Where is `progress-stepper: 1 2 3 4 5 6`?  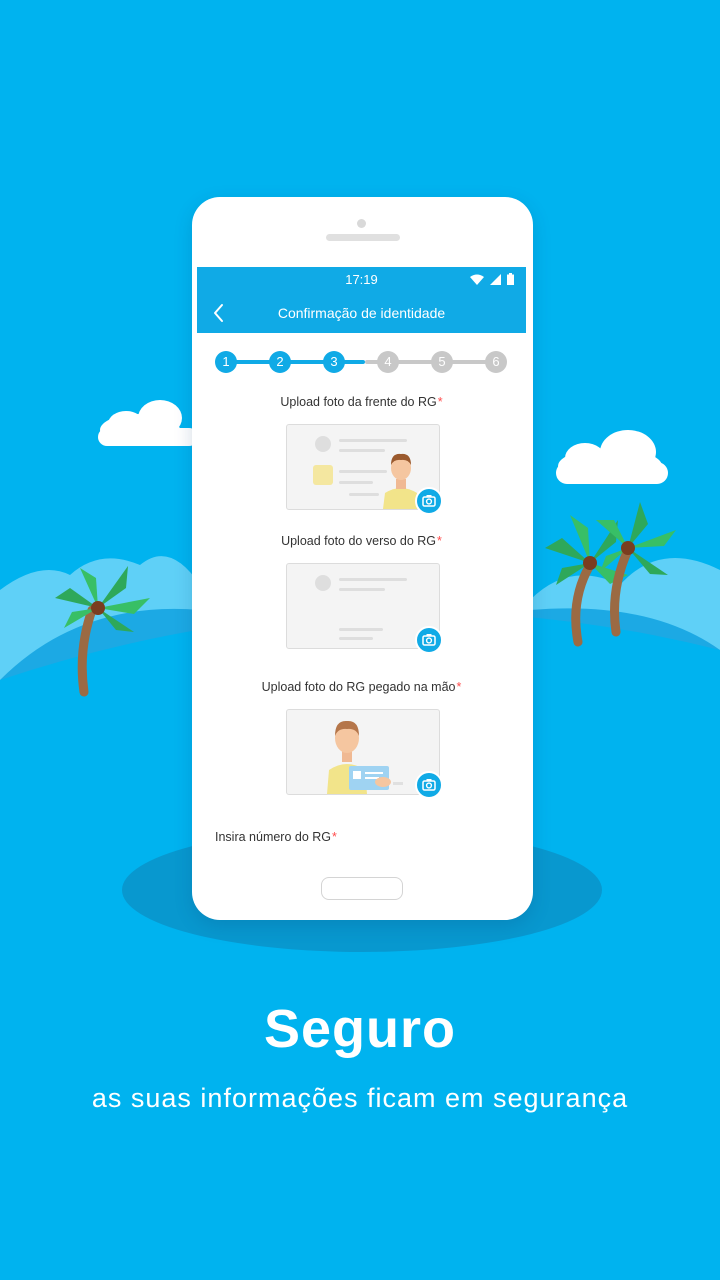 progress-stepper: 1 2 3 4 5 6 is located at coordinates (362, 362).